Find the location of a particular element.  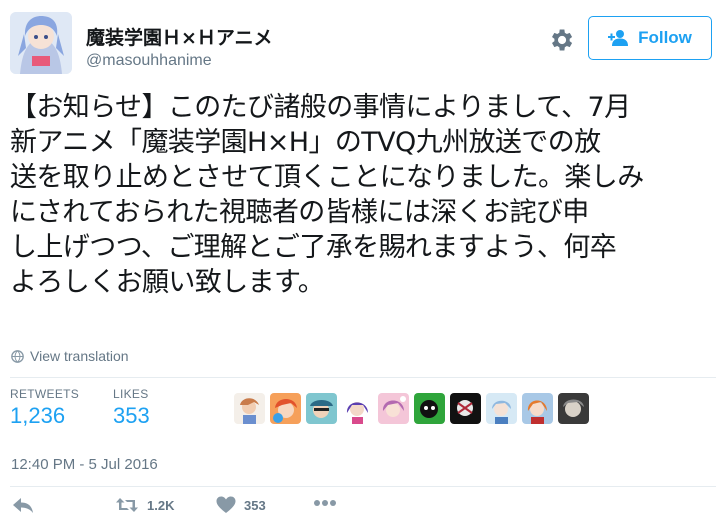

retweets-stat: RETWEETS 1,236 is located at coordinates (44, 408).